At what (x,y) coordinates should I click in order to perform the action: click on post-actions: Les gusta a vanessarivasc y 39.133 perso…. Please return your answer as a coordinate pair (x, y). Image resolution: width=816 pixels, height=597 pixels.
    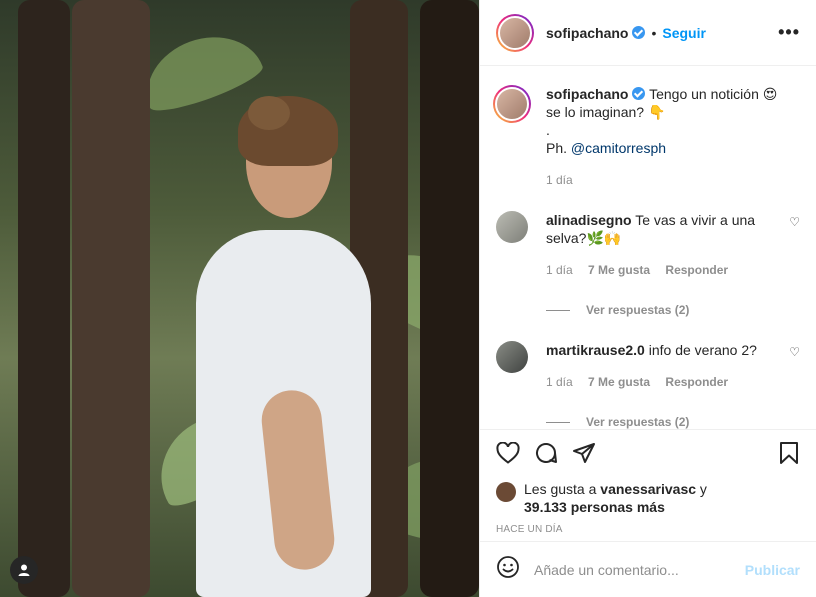
    Looking at the image, I should click on (648, 482).